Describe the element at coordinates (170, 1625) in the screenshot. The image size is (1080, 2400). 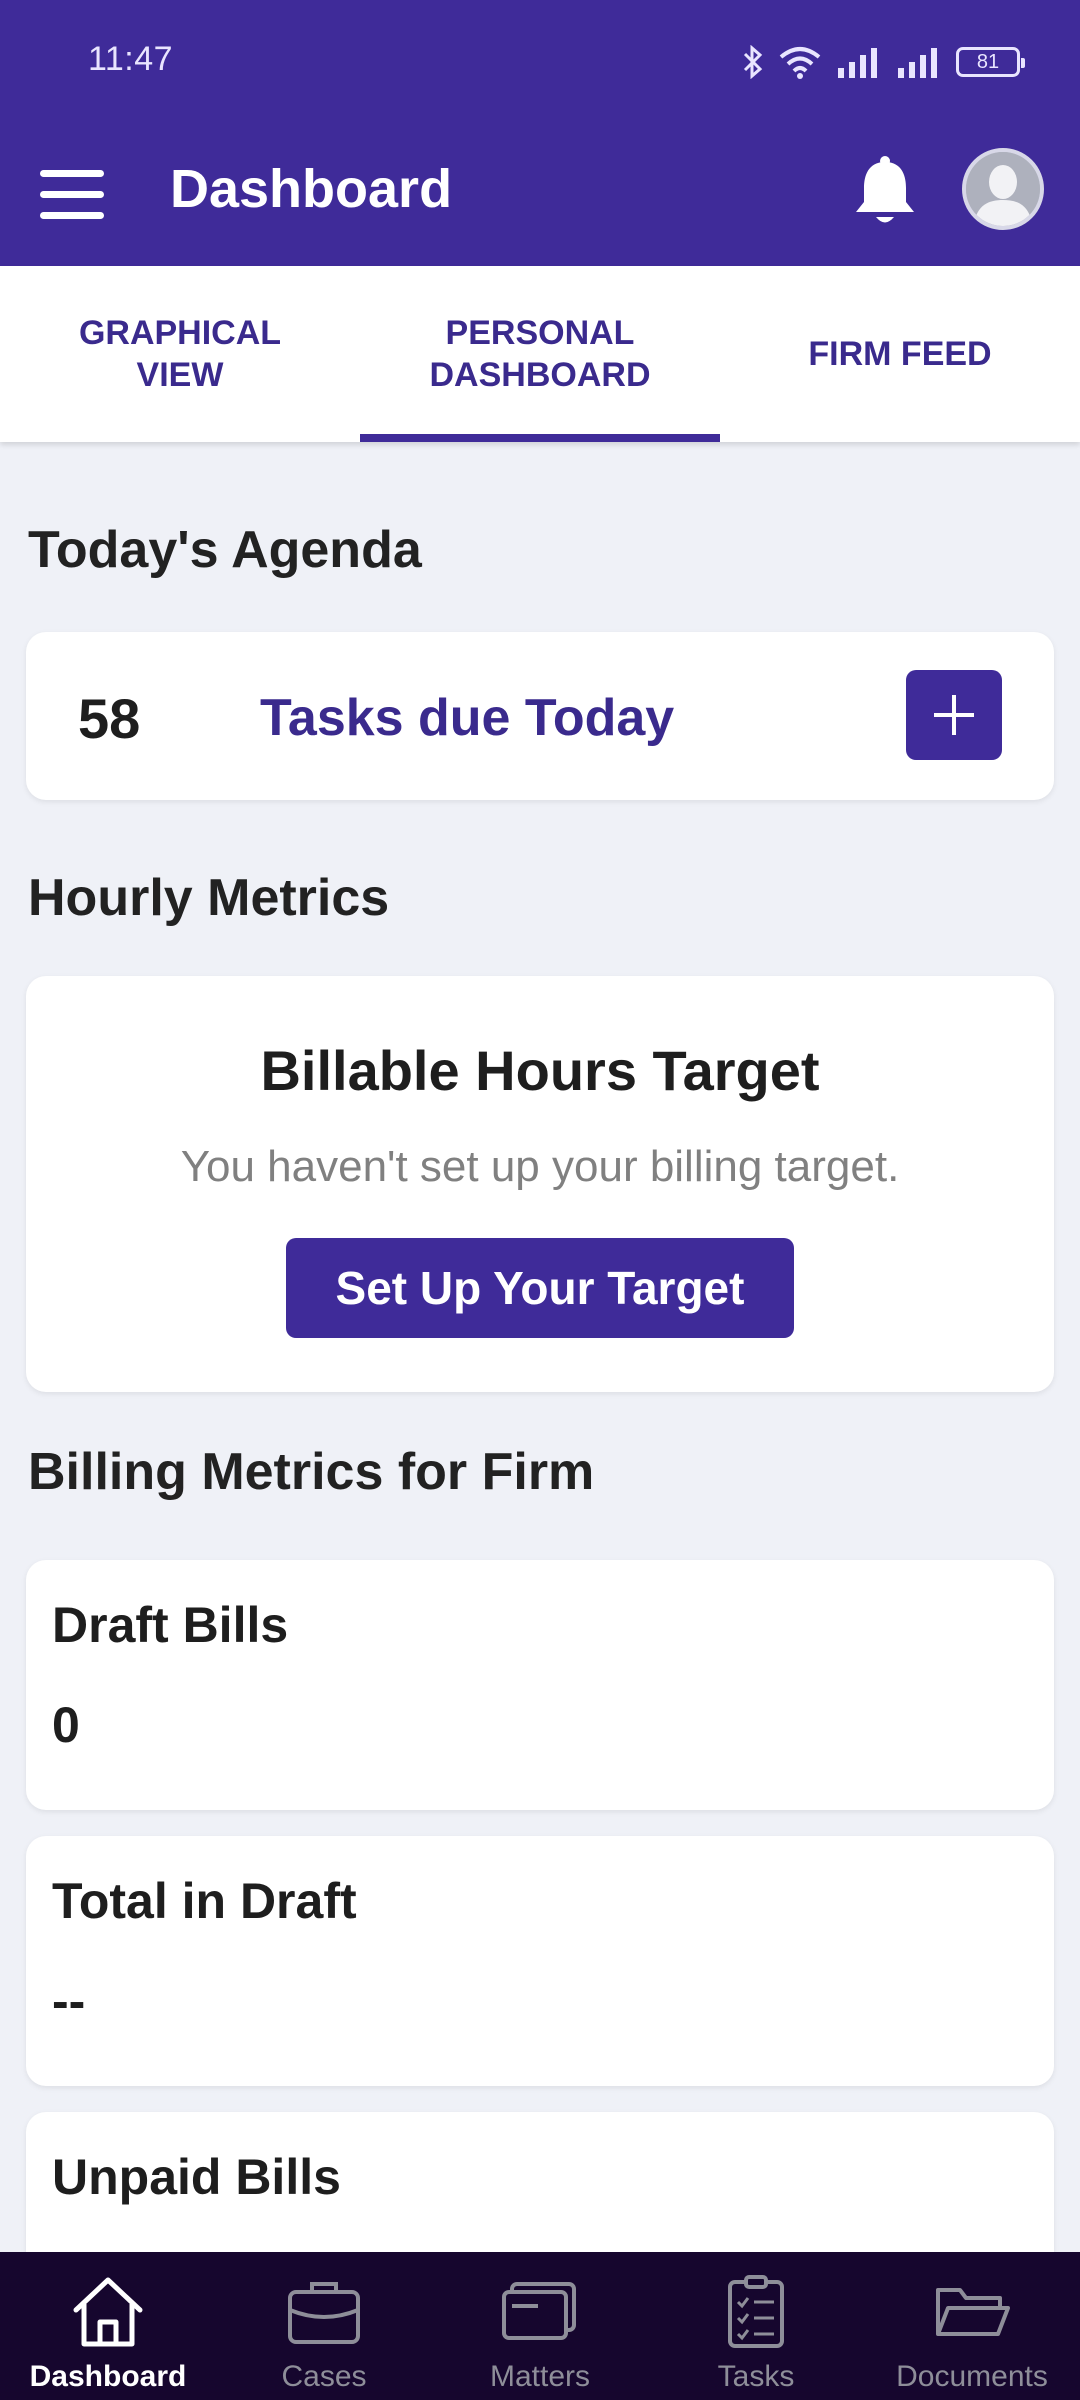
I see `metric-label: Draft Bills` at that location.